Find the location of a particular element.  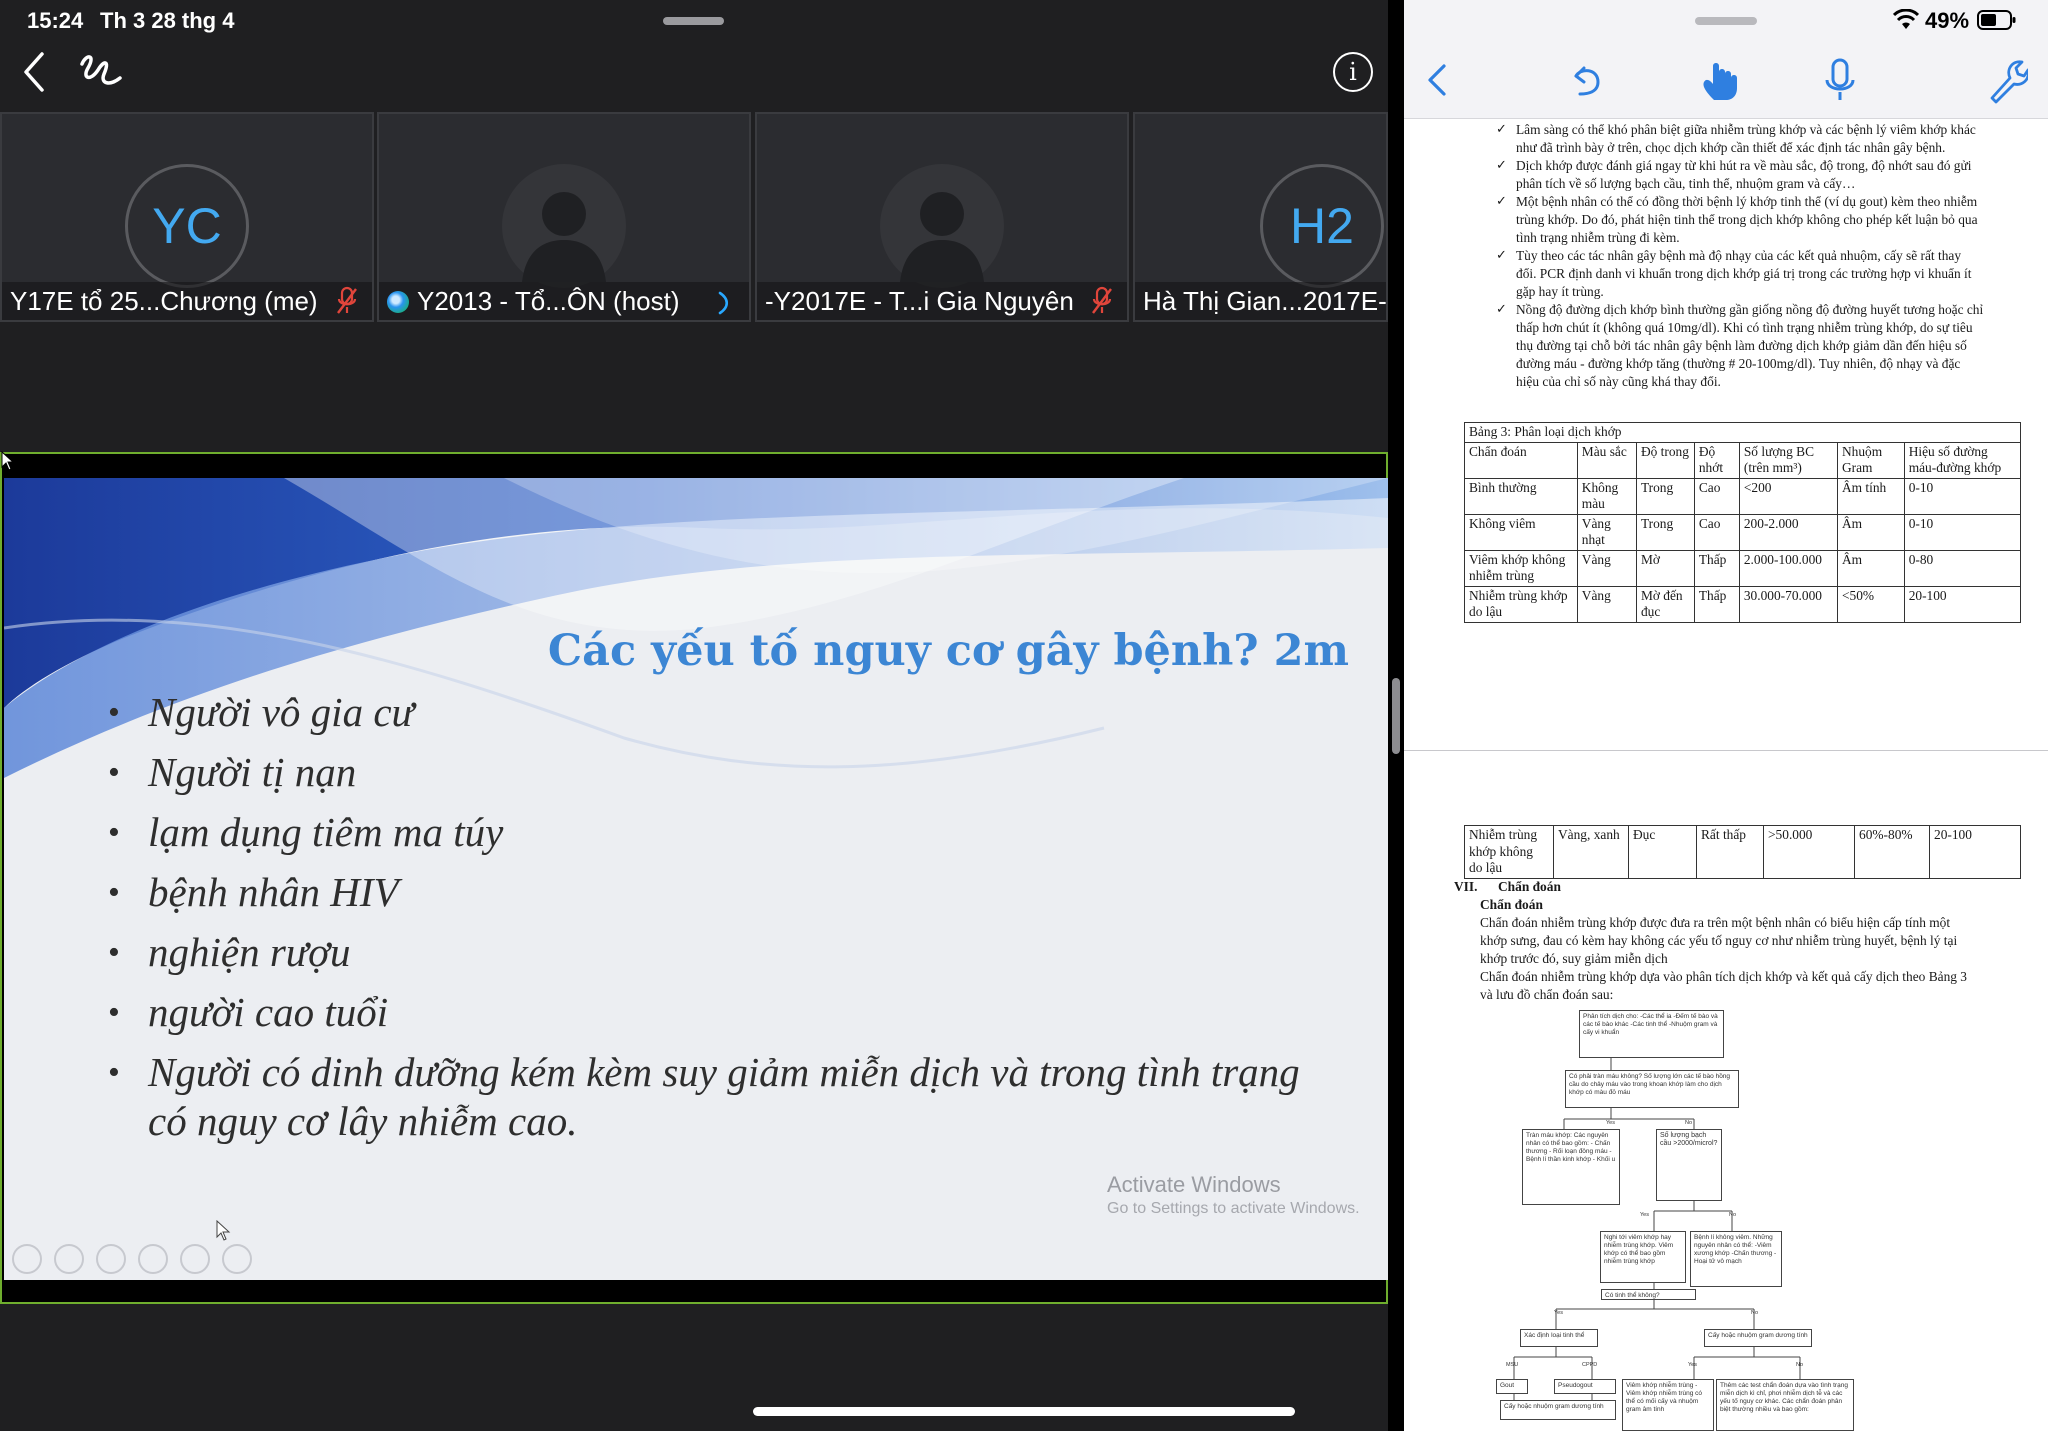

participant-tile: -Y2017E - T...i Gia Nguyên is located at coordinates (942, 217).